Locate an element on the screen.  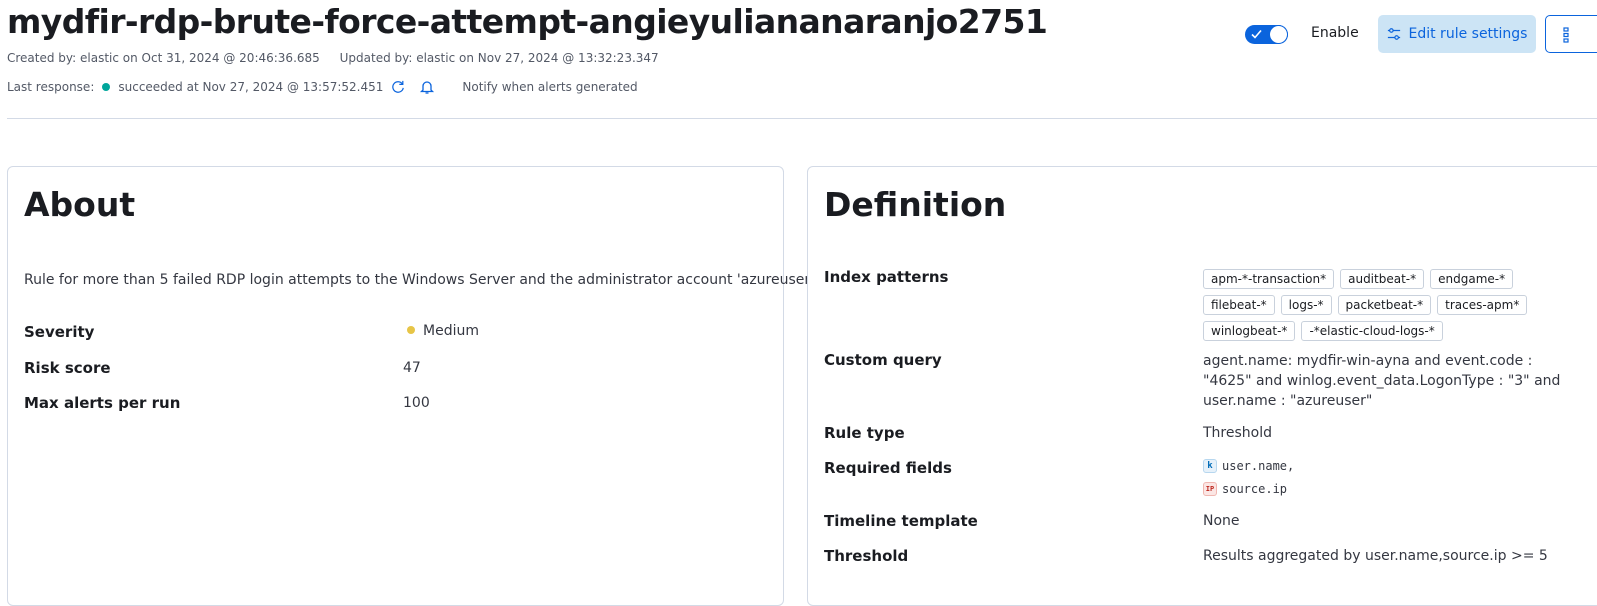
settings-sliders-icon is located at coordinates (1393, 34).